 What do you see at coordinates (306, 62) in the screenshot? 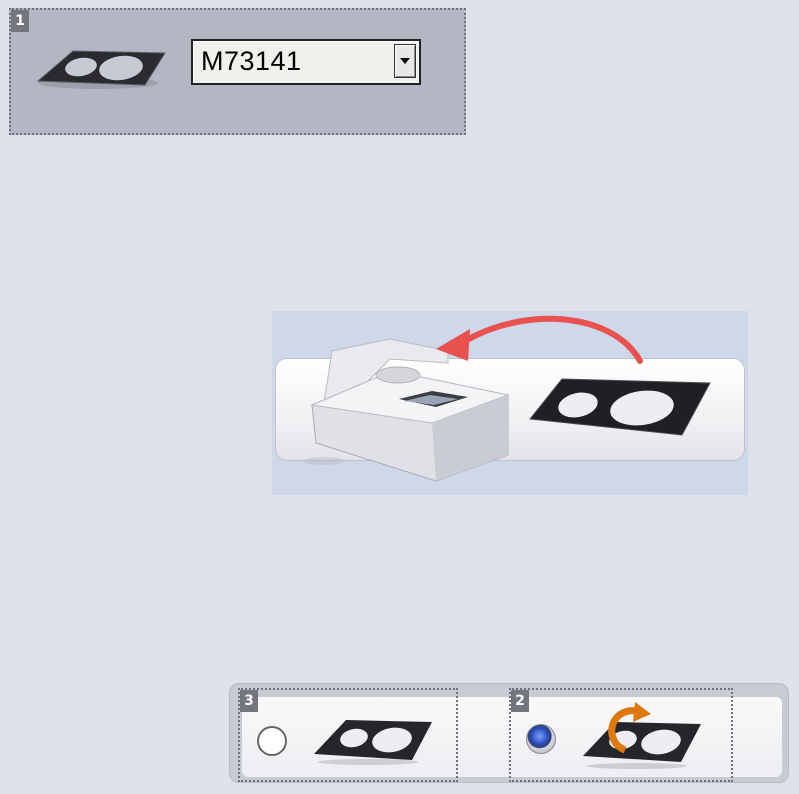
I see `tray-model-dropdown: M73141` at bounding box center [306, 62].